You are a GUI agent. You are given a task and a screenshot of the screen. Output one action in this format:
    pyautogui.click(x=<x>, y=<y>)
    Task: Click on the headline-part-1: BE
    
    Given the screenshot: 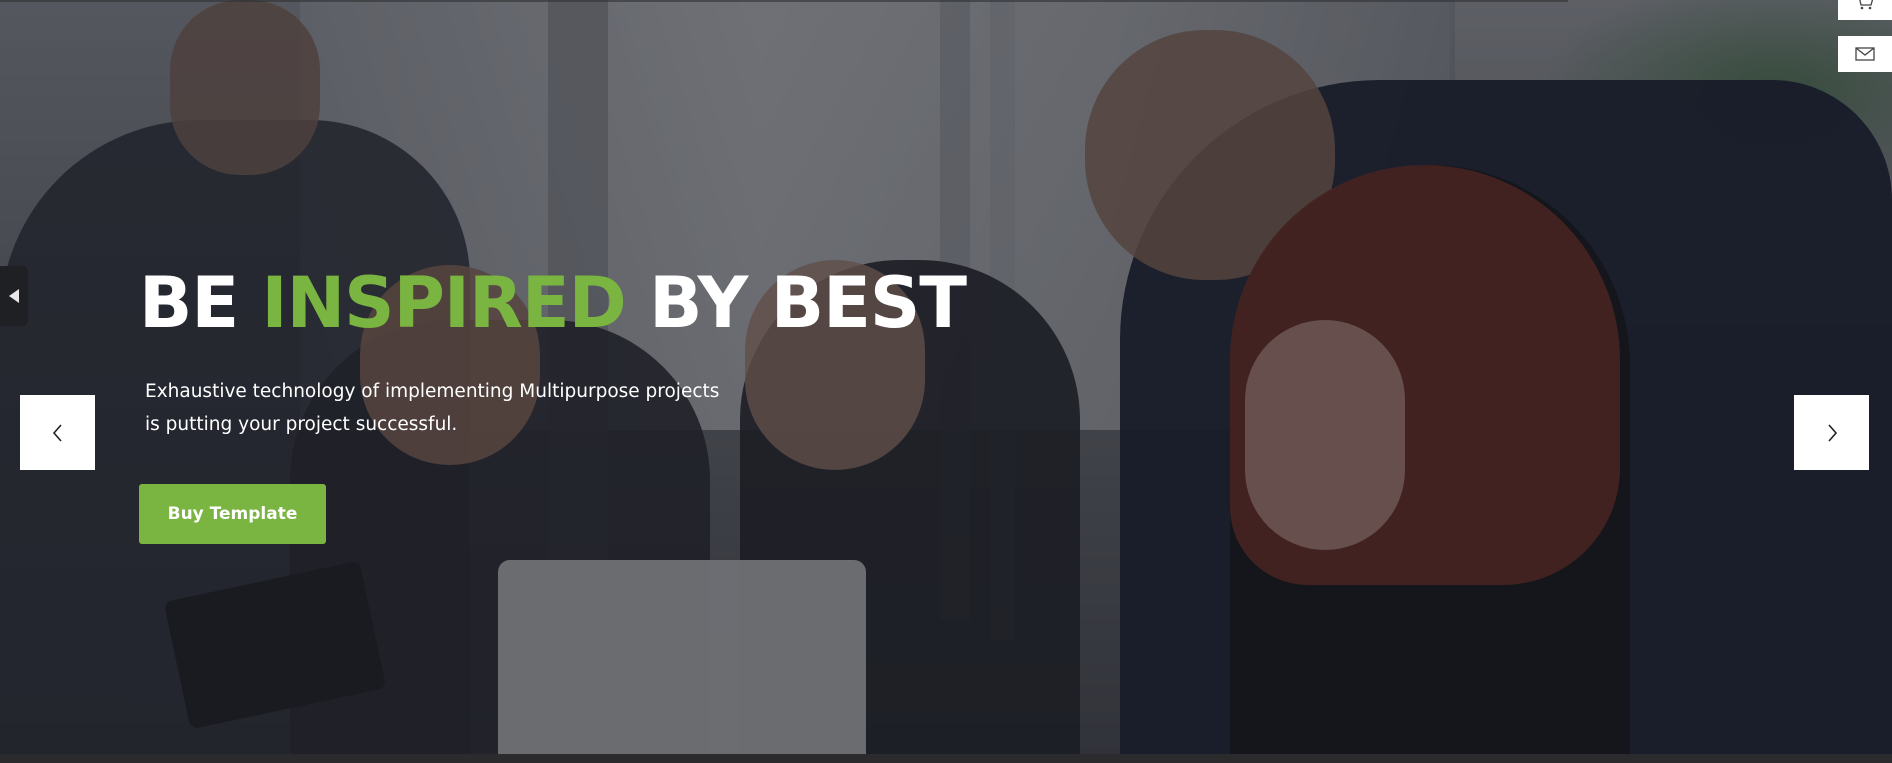 What is the action you would take?
    pyautogui.click(x=200, y=303)
    